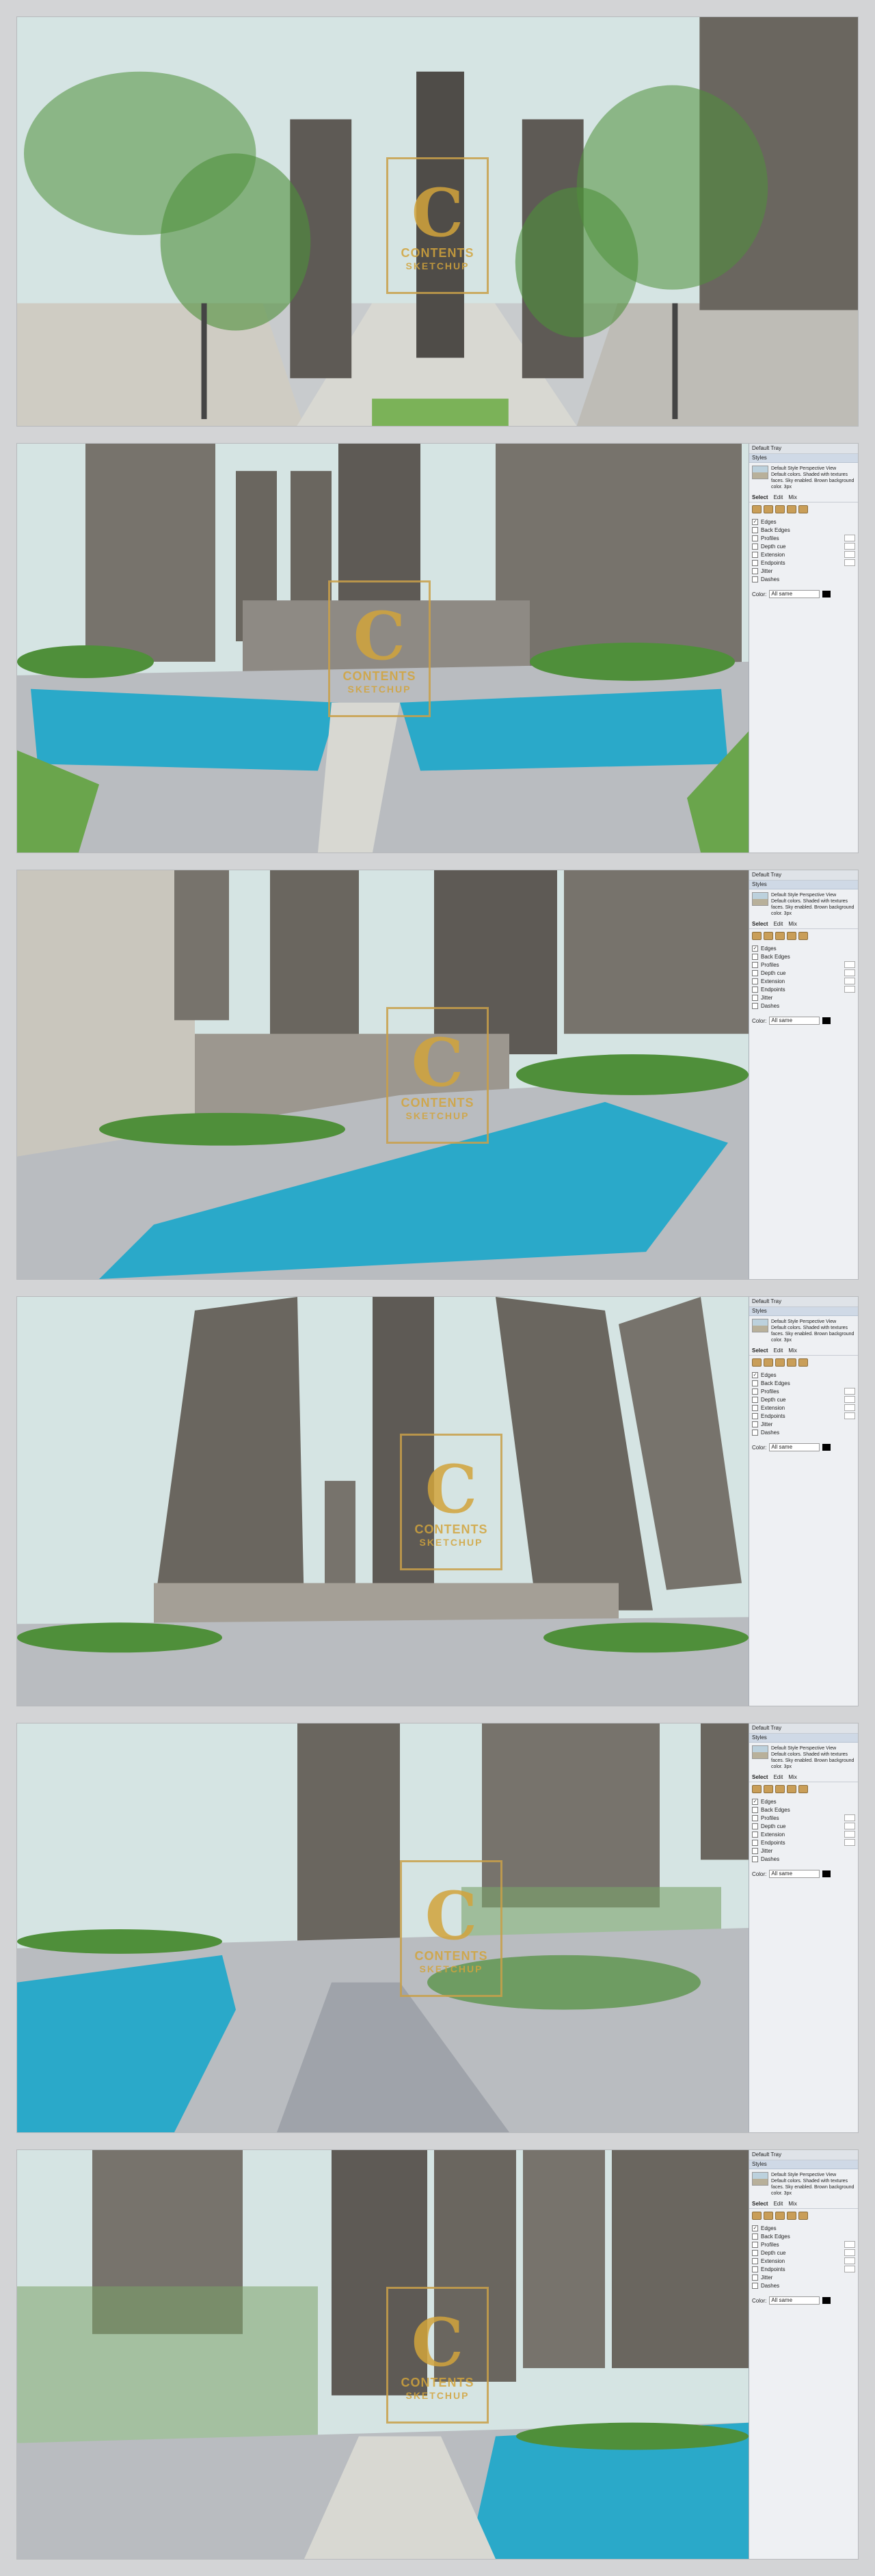 The height and width of the screenshot is (2576, 875). What do you see at coordinates (383, 1927) in the screenshot?
I see `viewport-5: C CONTENTS SKETCHUP` at bounding box center [383, 1927].